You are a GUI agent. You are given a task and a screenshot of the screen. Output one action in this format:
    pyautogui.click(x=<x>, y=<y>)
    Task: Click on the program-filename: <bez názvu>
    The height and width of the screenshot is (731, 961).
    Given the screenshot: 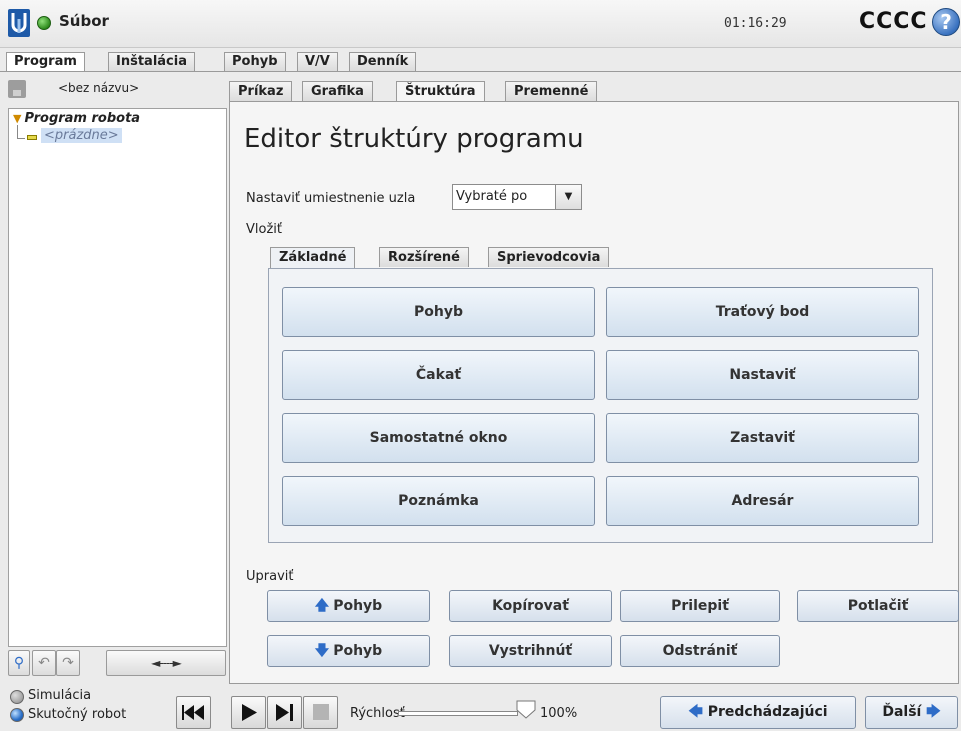 What is the action you would take?
    pyautogui.click(x=99, y=88)
    